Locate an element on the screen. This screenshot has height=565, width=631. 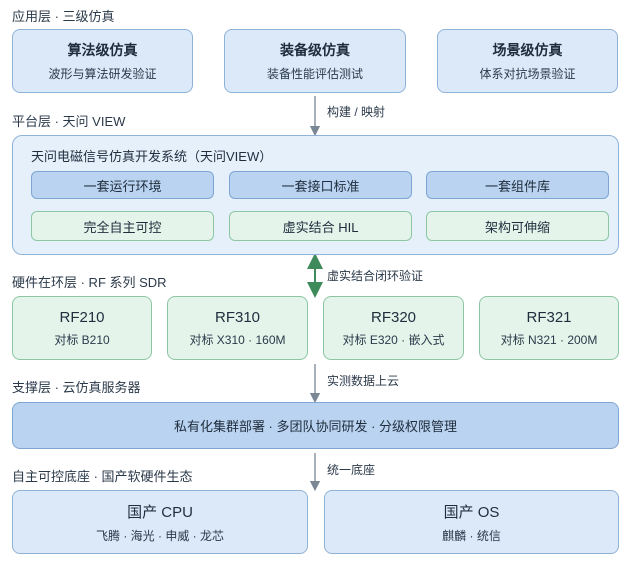
app-box-equipment: 装备级仿真 装备性能评估测试 is located at coordinates (315, 61).